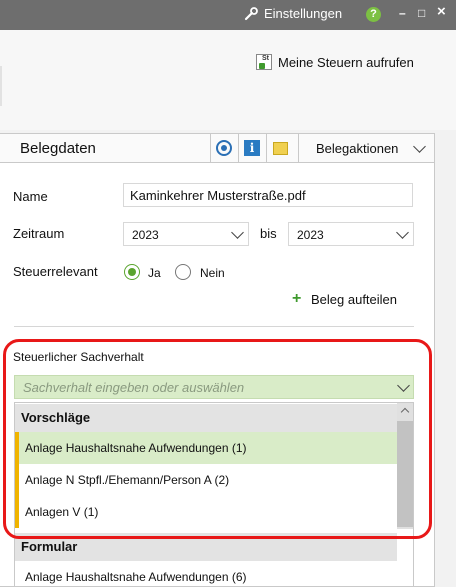 Image resolution: width=456 pixels, height=587 pixels. I want to click on list-item: Anlage N Stpfl./Ehemann/Person A (2), so click(206, 480).